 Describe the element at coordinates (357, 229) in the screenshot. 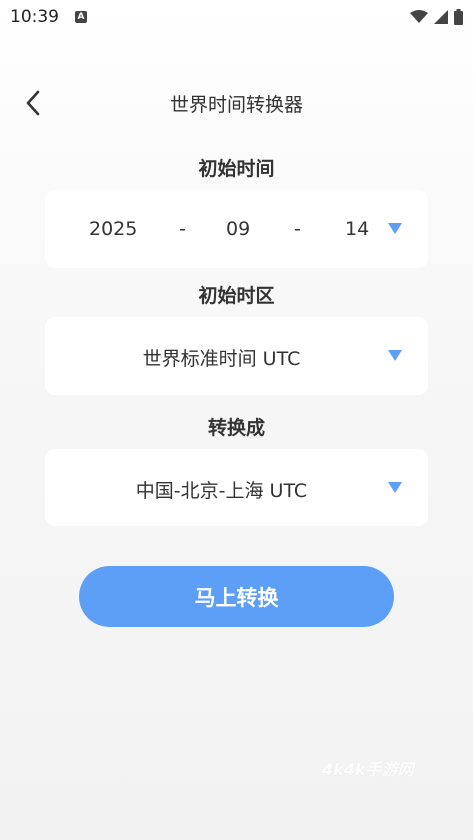

I see `day-value: 14` at that location.